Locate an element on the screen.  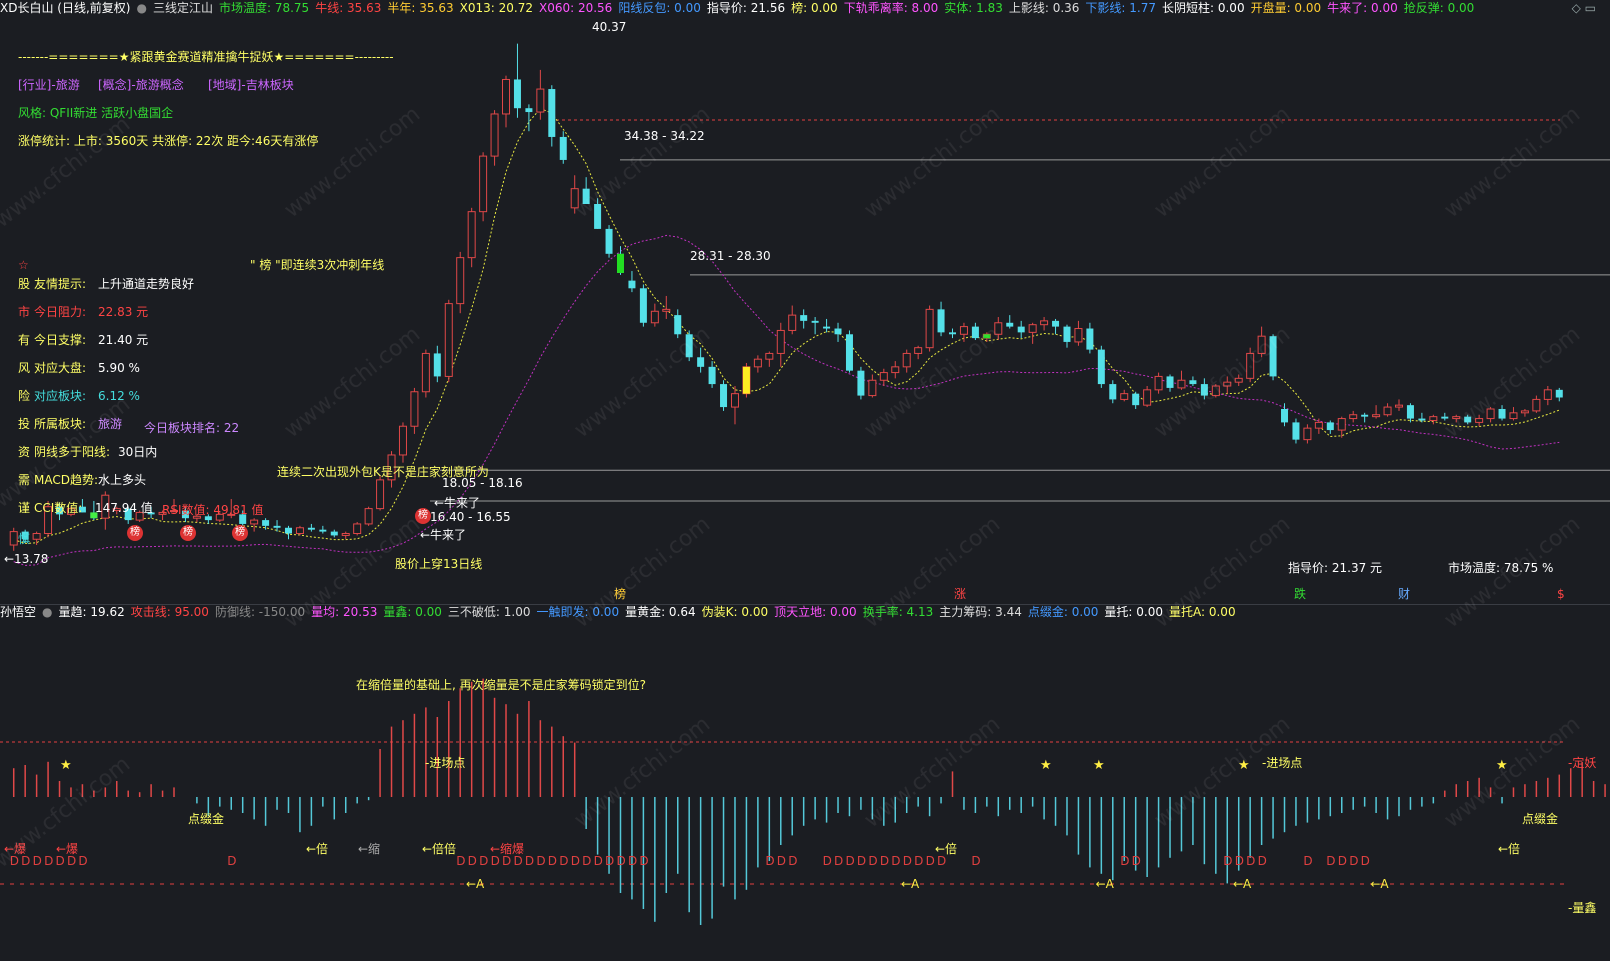
sub-header-item-11: 换手率: 4.13 is located at coordinates (898, 612).